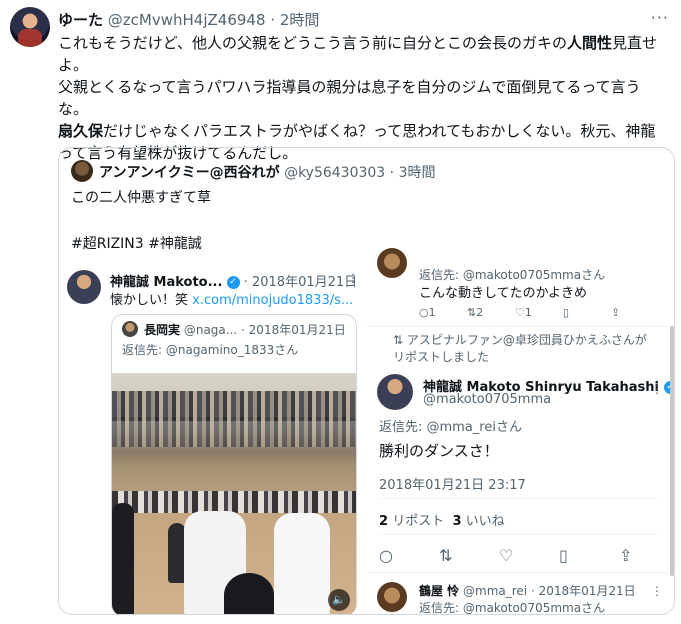 The height and width of the screenshot is (624, 681). I want to click on shot-left-header: 神龍誠 Makoto... ✓ · 2018年01月21日, so click(233, 280).